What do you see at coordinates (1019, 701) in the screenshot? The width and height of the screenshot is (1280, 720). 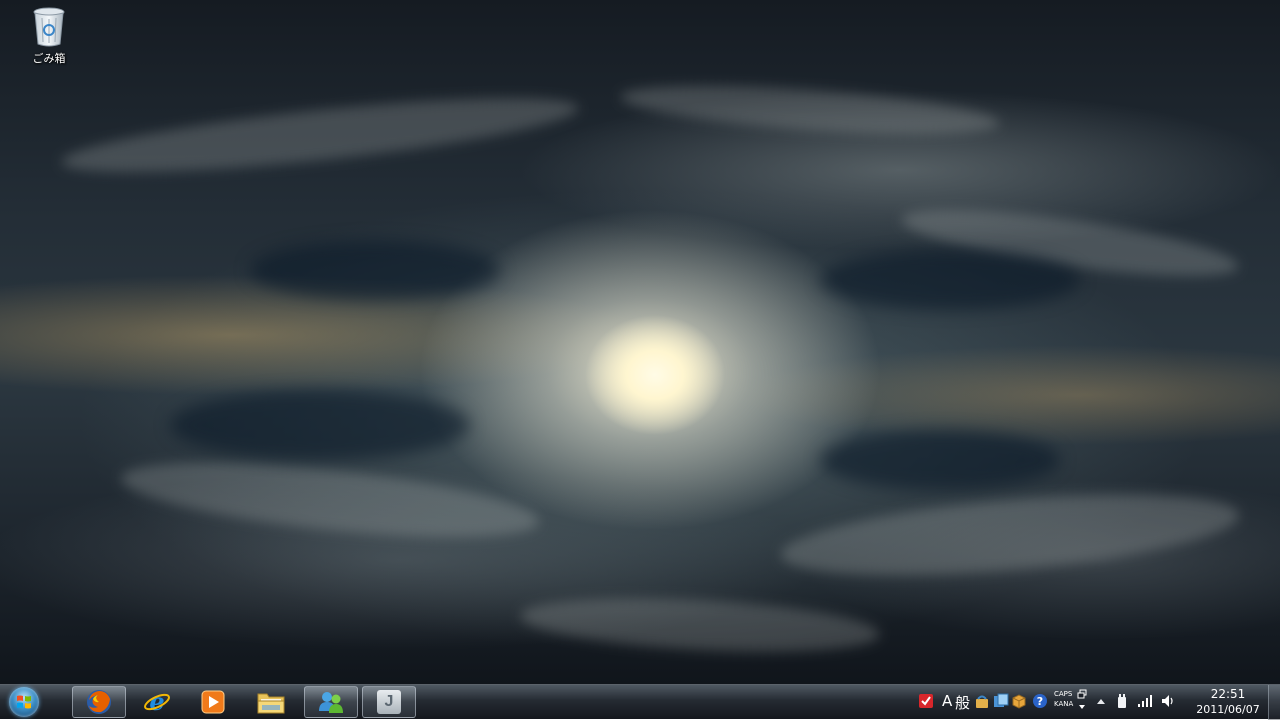 I see `ime-package-icon` at bounding box center [1019, 701].